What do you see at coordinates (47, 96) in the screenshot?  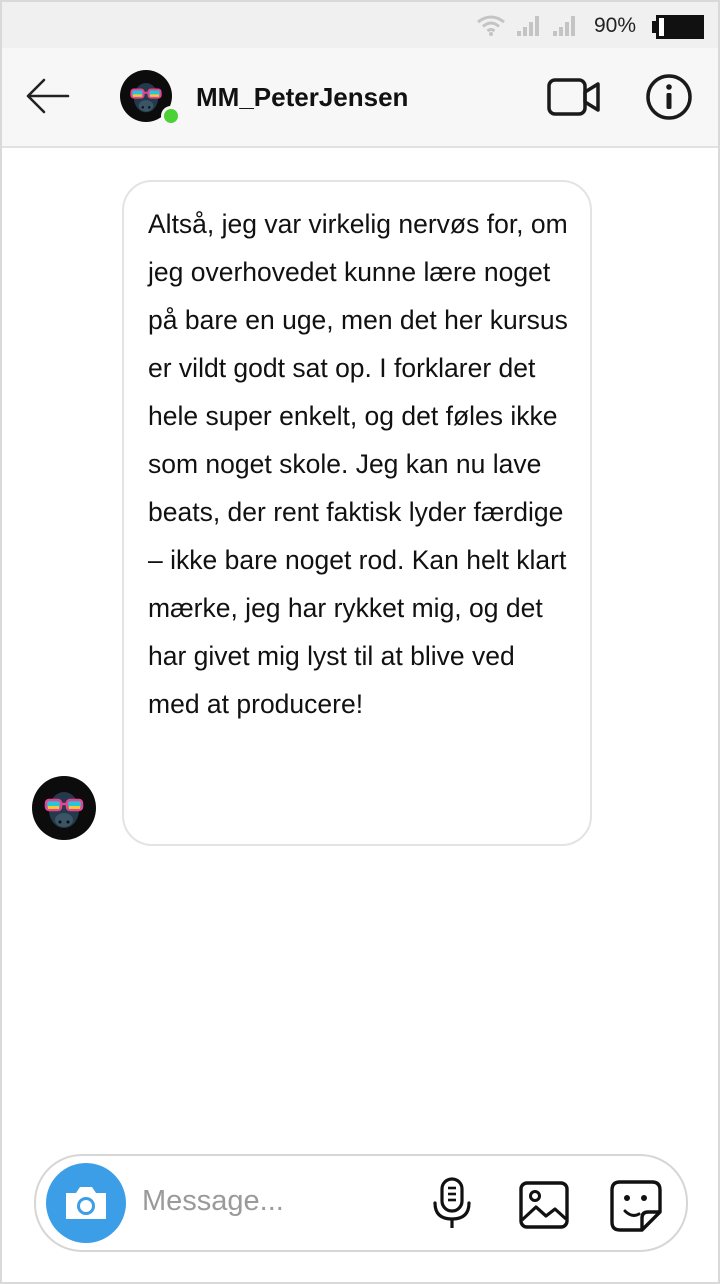 I see `arrow-left-icon` at bounding box center [47, 96].